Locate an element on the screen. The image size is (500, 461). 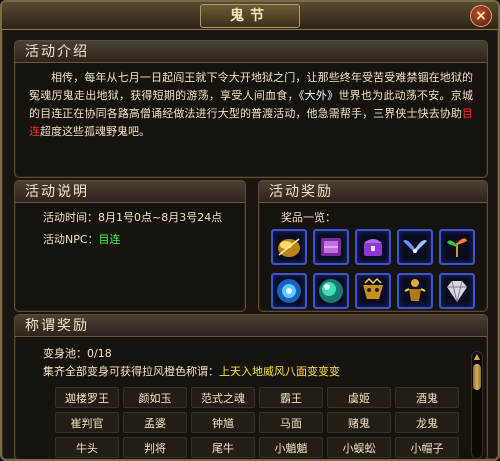
rewards-panel: 活动奖励 奖品一览： is located at coordinates (373, 246).